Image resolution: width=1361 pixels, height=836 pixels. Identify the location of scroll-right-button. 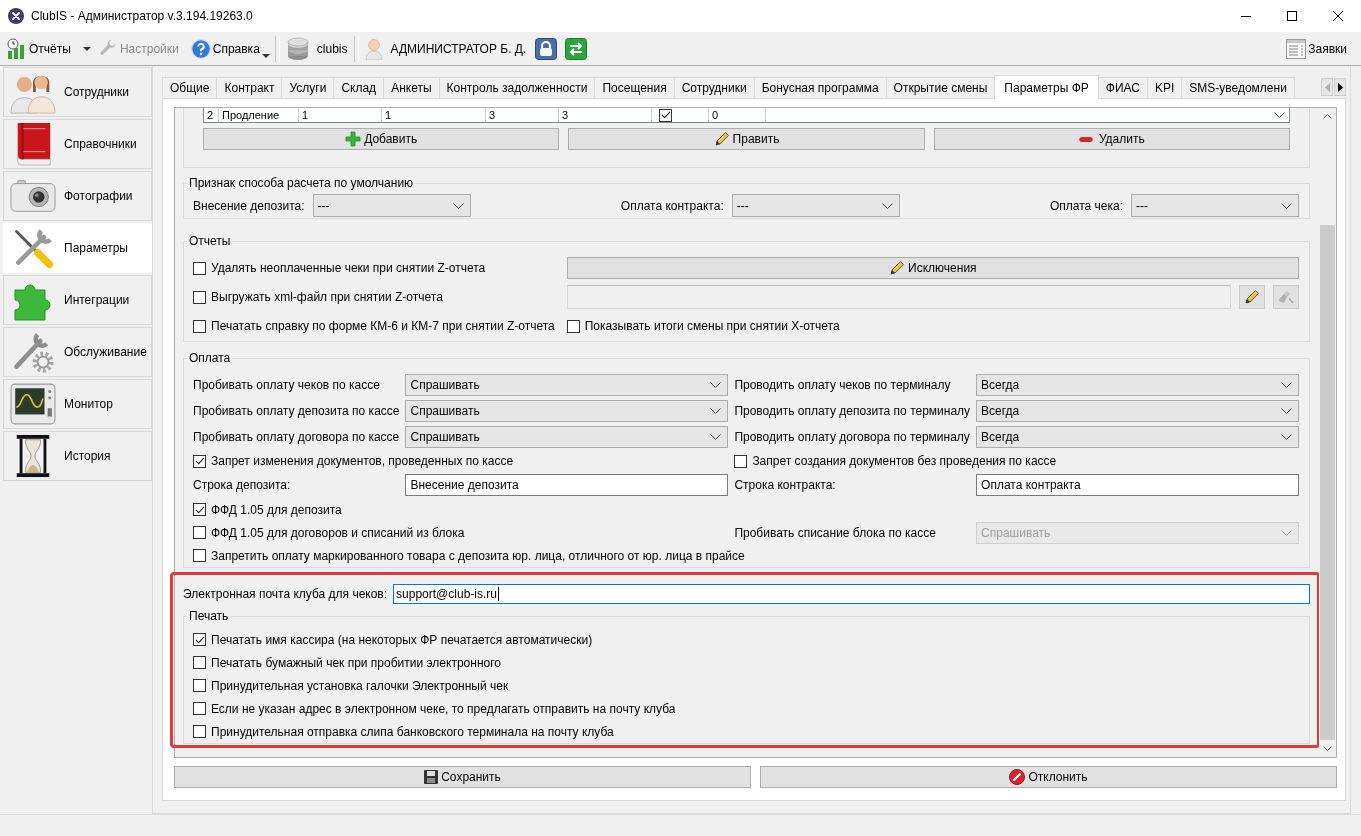
(1340, 87).